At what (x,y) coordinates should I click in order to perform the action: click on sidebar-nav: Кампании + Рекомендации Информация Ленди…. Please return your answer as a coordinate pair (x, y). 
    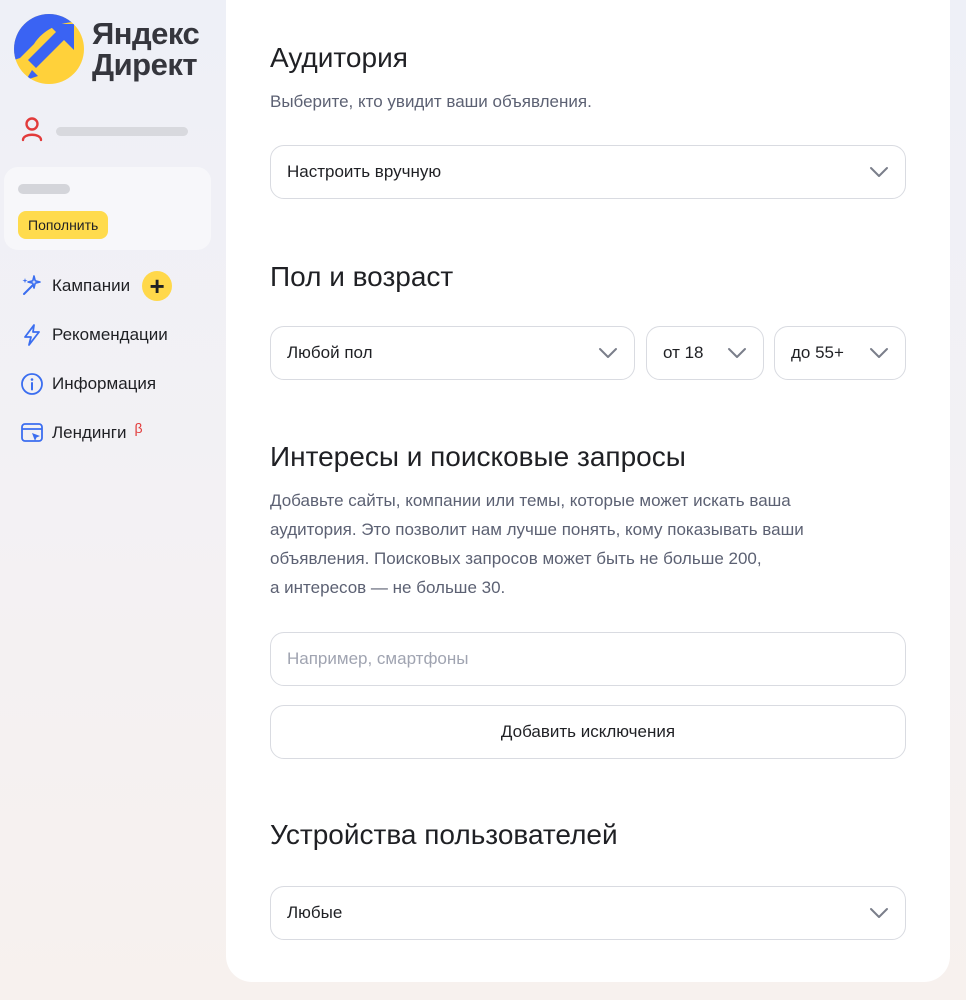
    Looking at the image, I should click on (120, 366).